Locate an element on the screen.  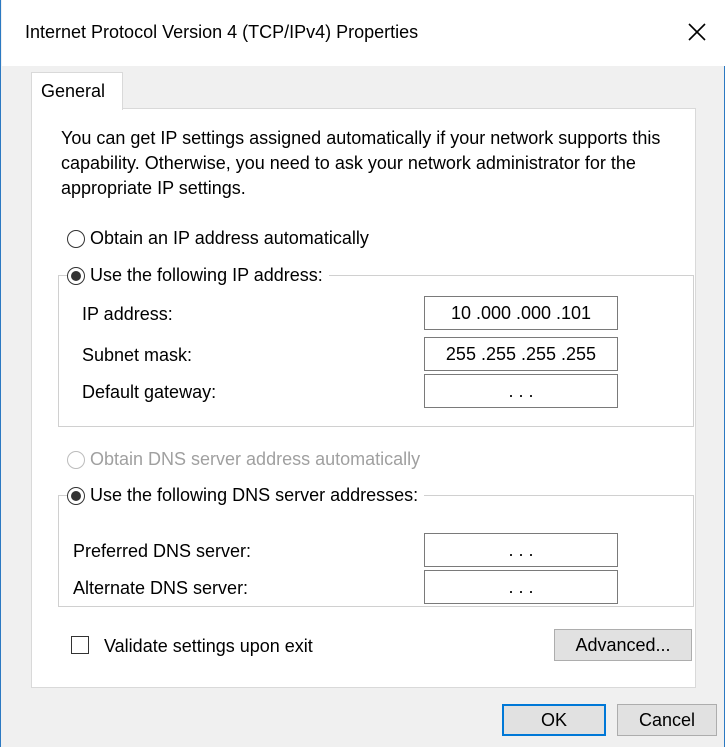
use-following-dns-radio: Use the following DNS server addresses: is located at coordinates (246, 495).